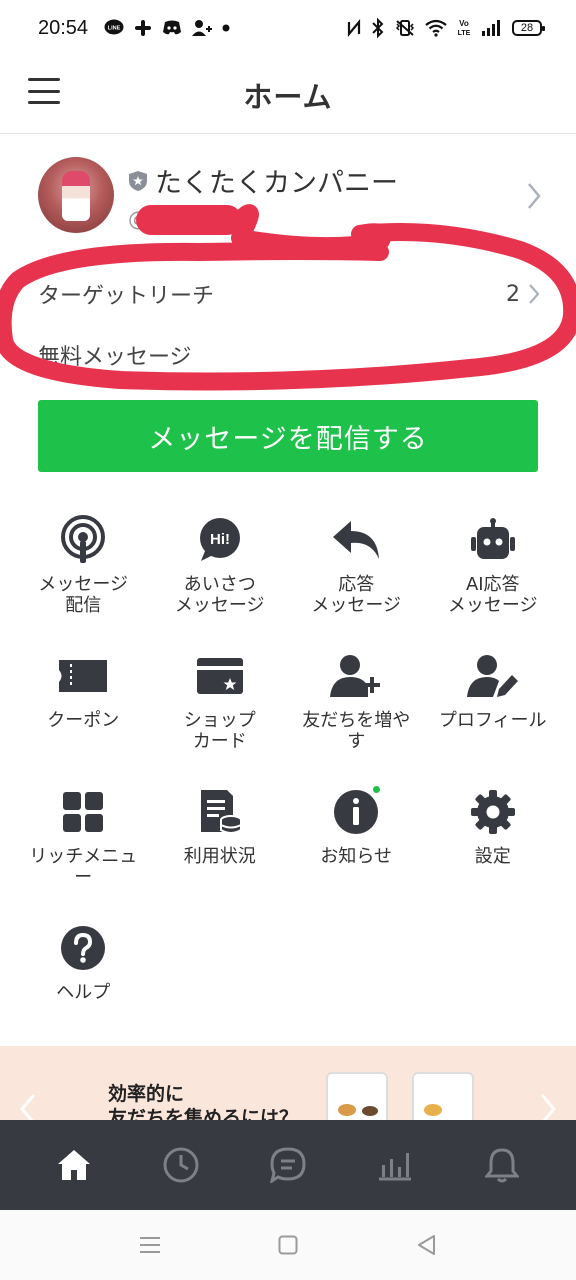 The image size is (576, 1280). I want to click on menu-item-notices: お知らせ, so click(356, 850).